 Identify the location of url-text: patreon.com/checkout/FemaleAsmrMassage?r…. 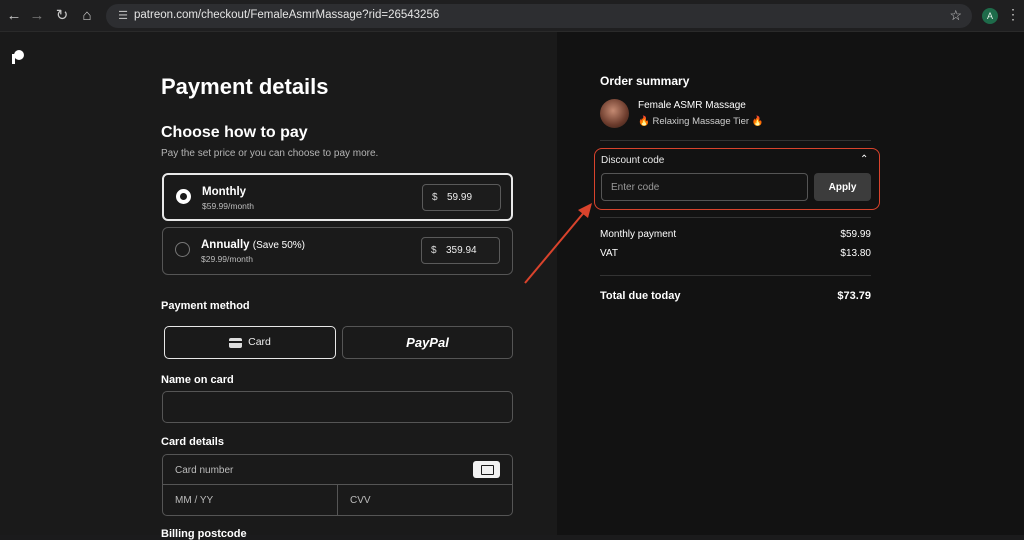
(286, 15).